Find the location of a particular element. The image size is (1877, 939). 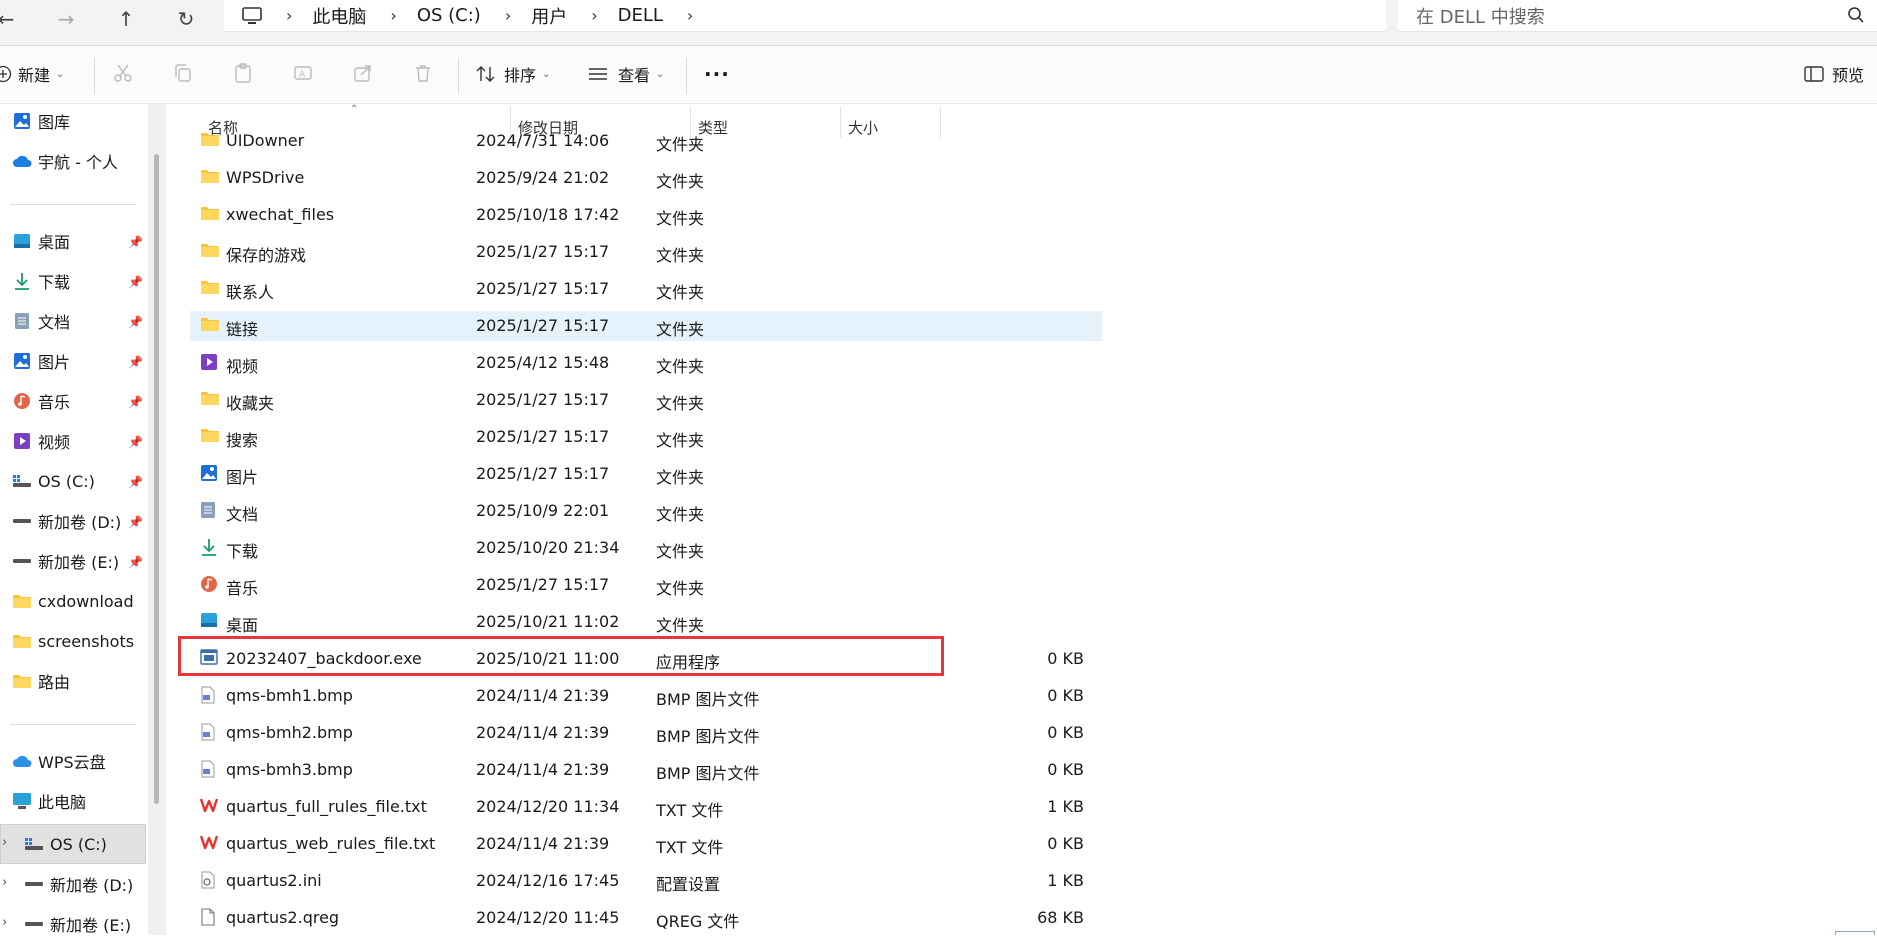

address-bar: › 此电脑 › OS (C:) › 用户 › DELL › is located at coordinates (805, 16).